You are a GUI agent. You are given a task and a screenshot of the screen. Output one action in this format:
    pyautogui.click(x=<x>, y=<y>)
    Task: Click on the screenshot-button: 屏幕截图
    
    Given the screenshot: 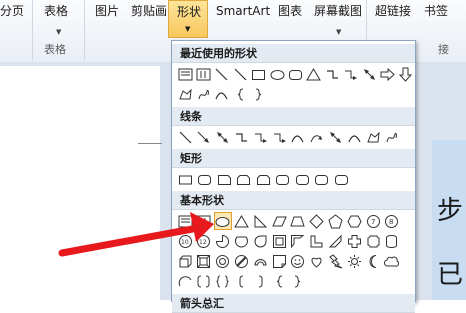 What is the action you would take?
    pyautogui.click(x=338, y=11)
    